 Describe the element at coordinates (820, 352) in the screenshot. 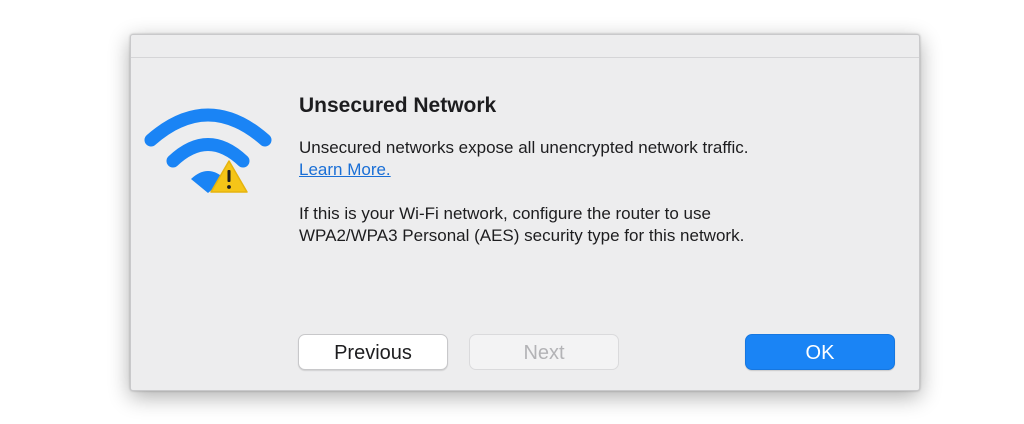

I see `ok-button: OK` at that location.